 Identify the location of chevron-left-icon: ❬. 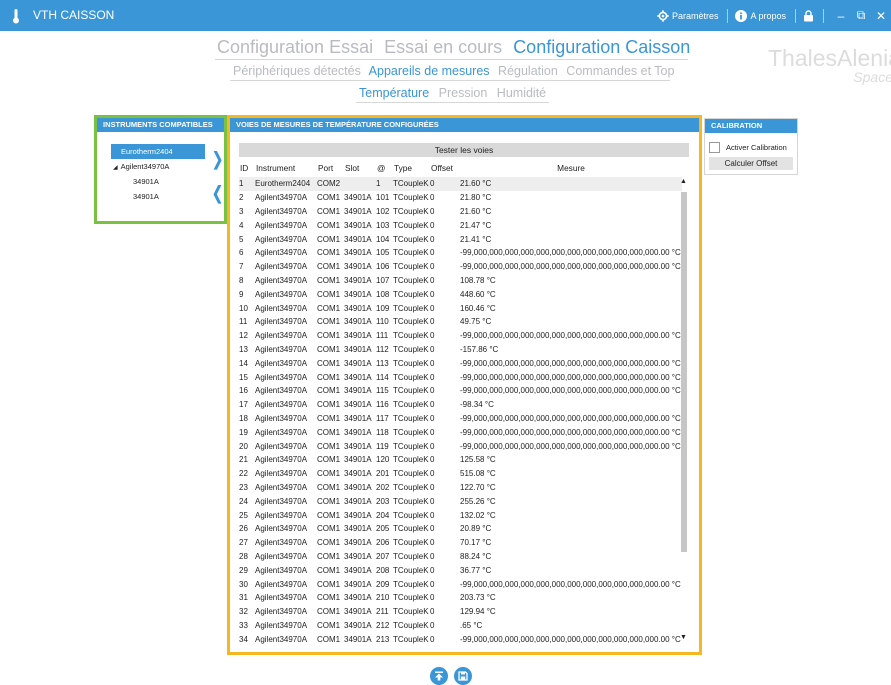
(217, 193).